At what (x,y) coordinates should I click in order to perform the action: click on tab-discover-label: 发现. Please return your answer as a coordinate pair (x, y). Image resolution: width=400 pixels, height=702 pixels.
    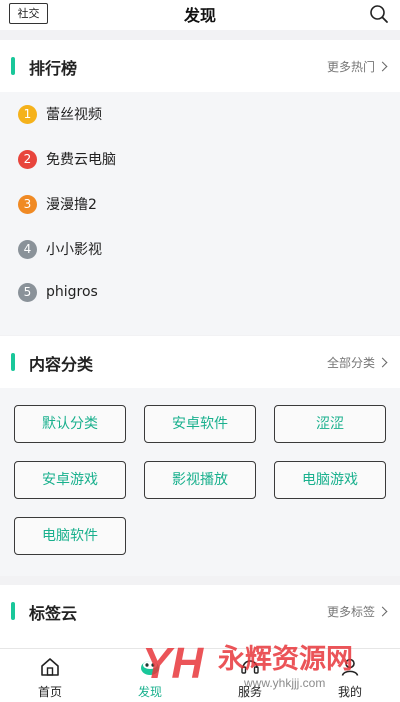
    Looking at the image, I should click on (149, 692).